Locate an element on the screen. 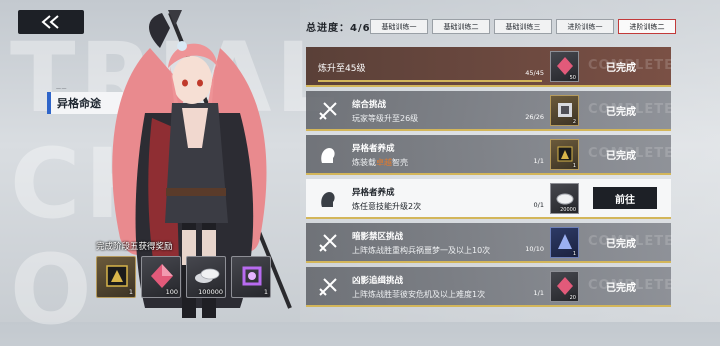 Image resolution: width=720 pixels, height=346 pixels. task-desc-post: 智壳 is located at coordinates (400, 162).